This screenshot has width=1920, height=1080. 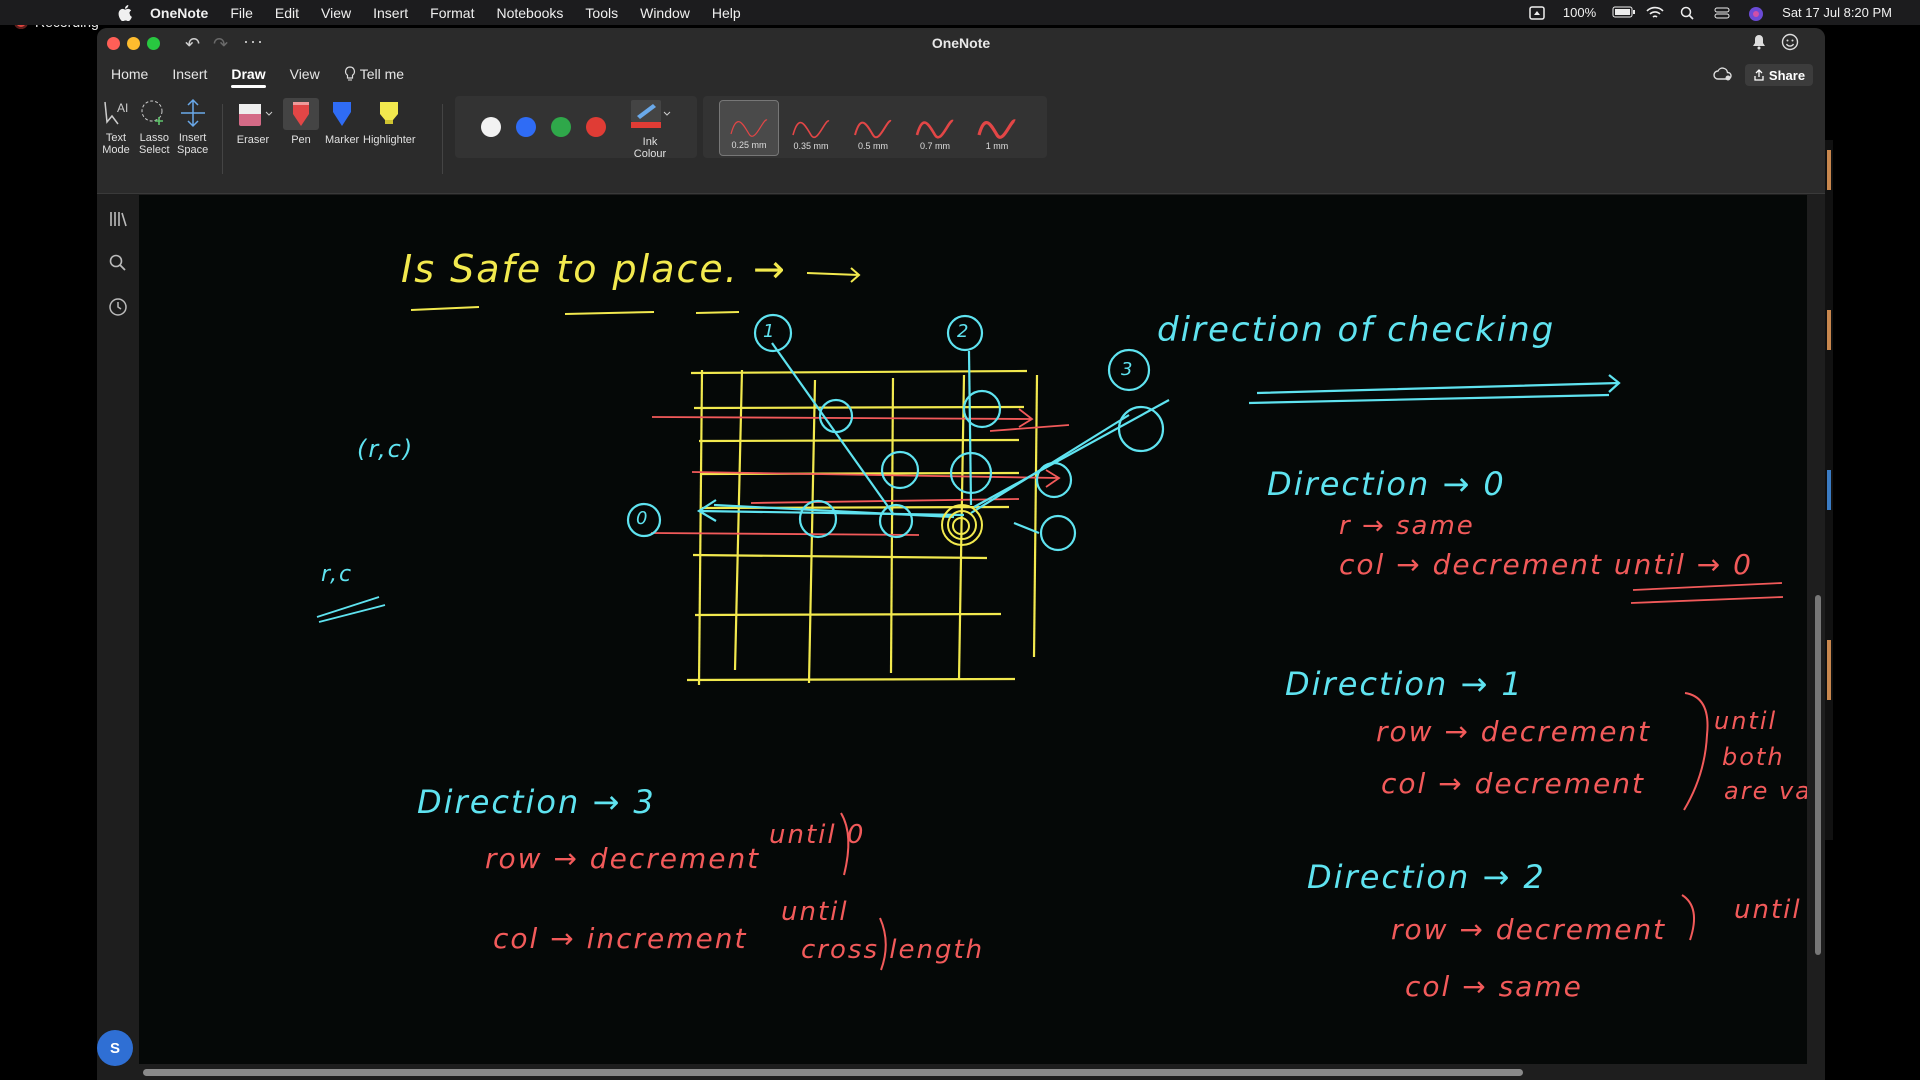 What do you see at coordinates (1818, 775) in the screenshot?
I see `vertical-scroll-thumb` at bounding box center [1818, 775].